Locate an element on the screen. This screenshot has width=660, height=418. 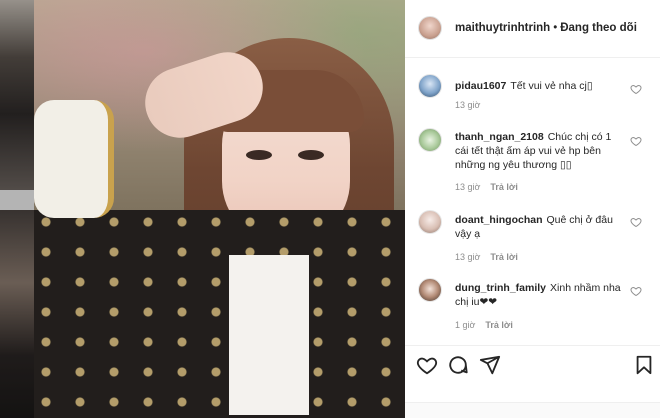
comment-icon is located at coordinates (458, 365).